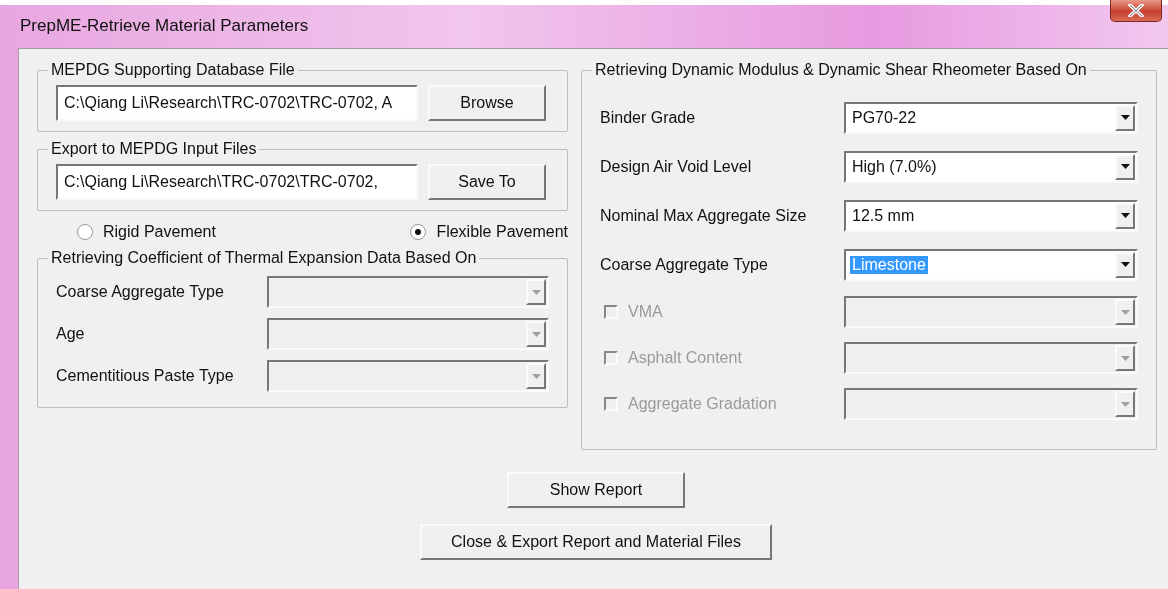  I want to click on field-label: Binder Grade, so click(648, 117).